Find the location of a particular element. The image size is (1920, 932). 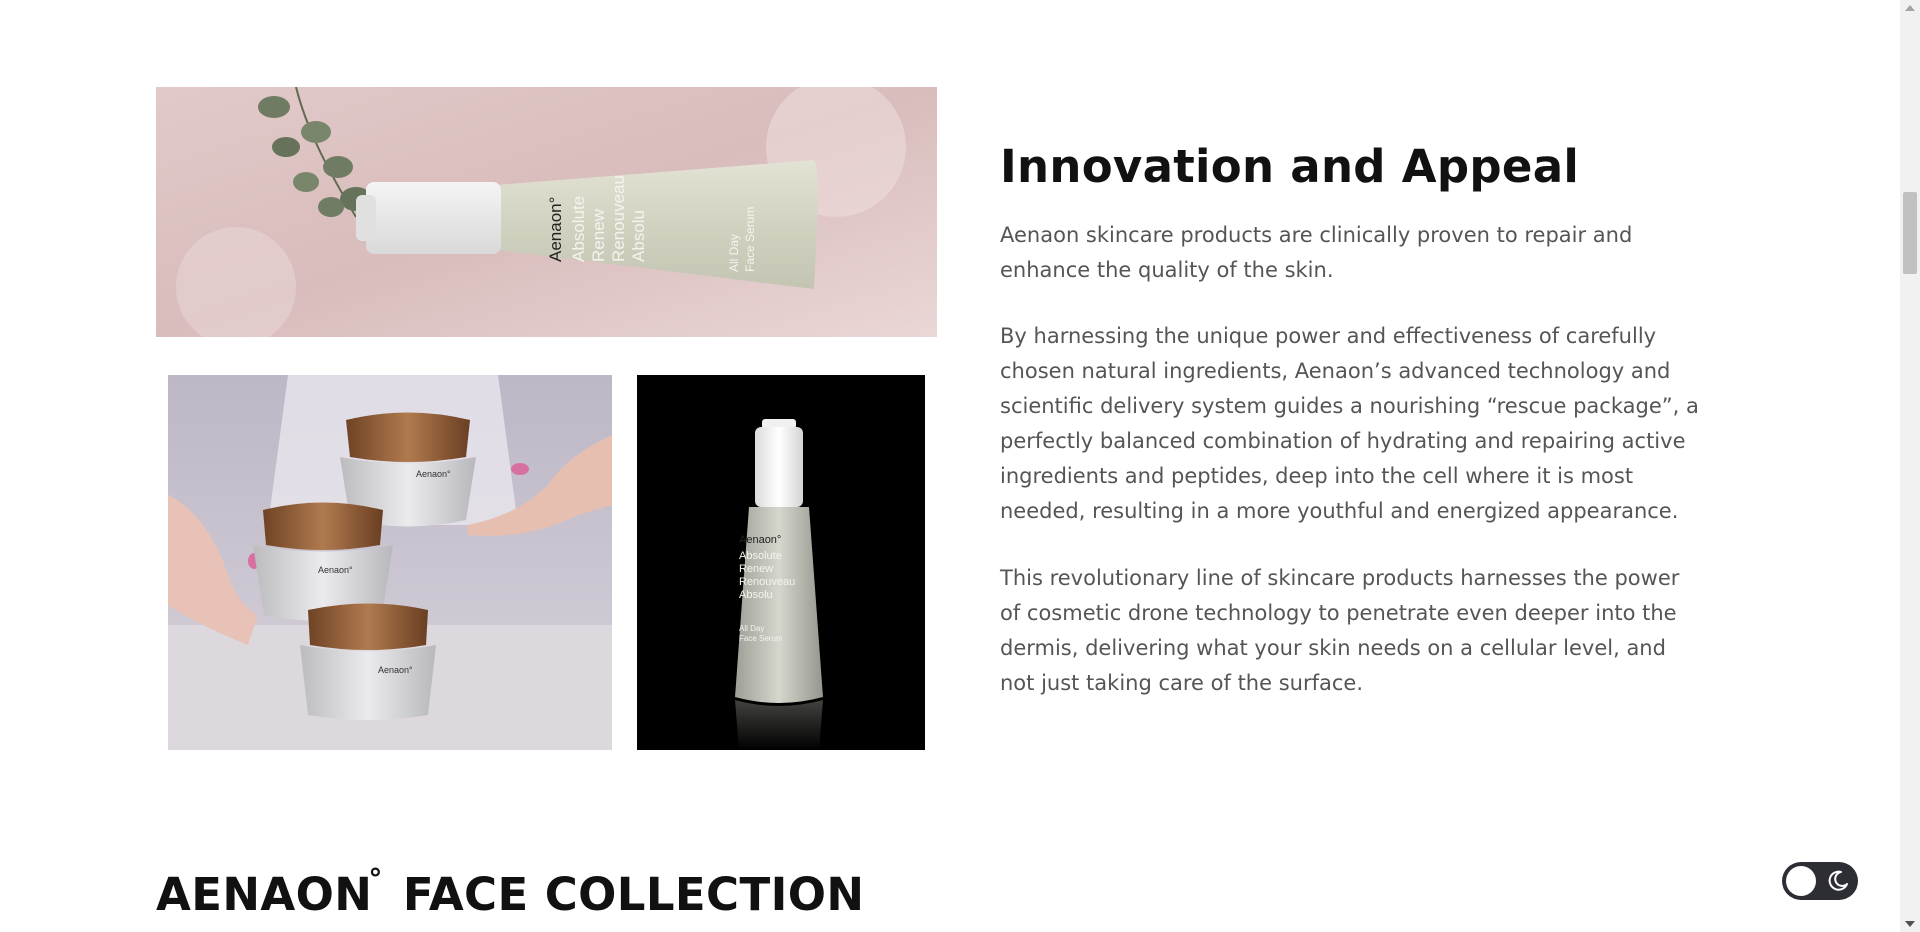

jar-middle-brand: Aenaon° is located at coordinates (335, 570).